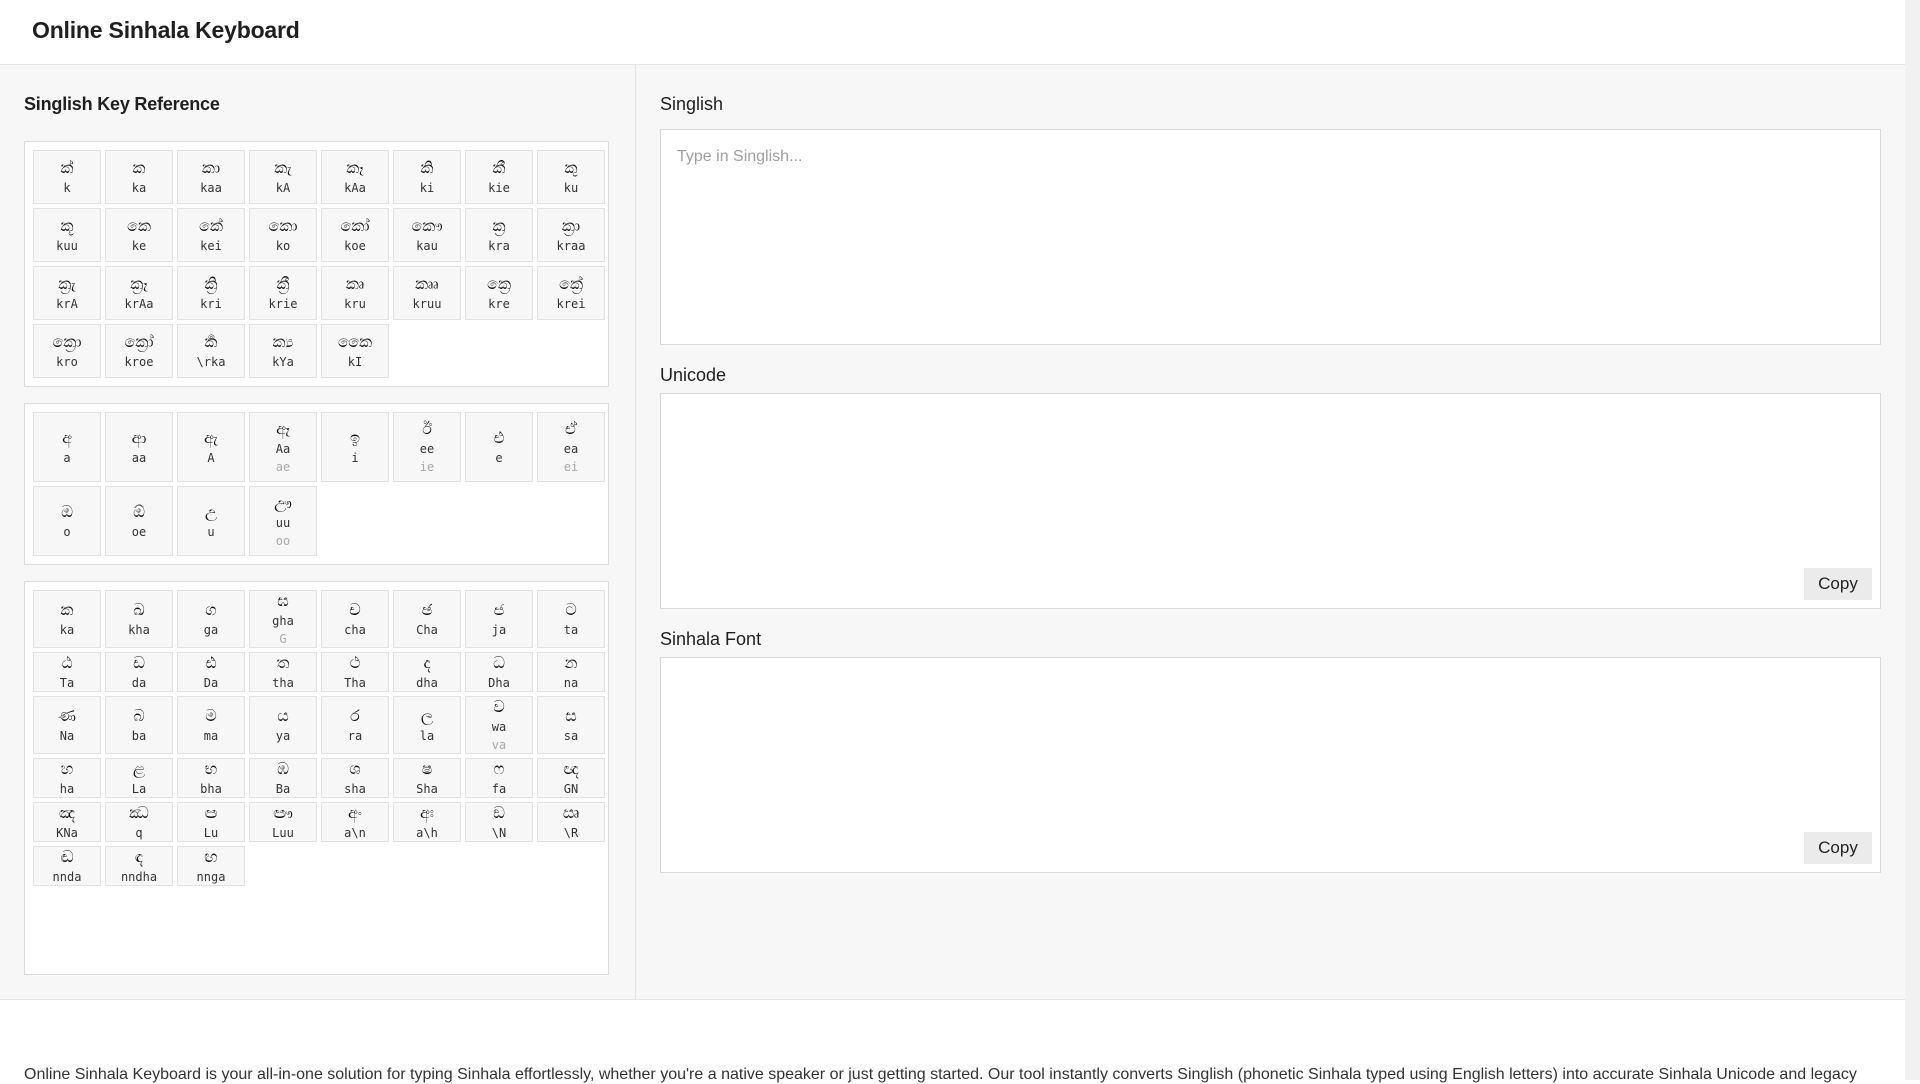 The height and width of the screenshot is (1084, 1920). I want to click on key-button: ස sa, so click(571, 725).